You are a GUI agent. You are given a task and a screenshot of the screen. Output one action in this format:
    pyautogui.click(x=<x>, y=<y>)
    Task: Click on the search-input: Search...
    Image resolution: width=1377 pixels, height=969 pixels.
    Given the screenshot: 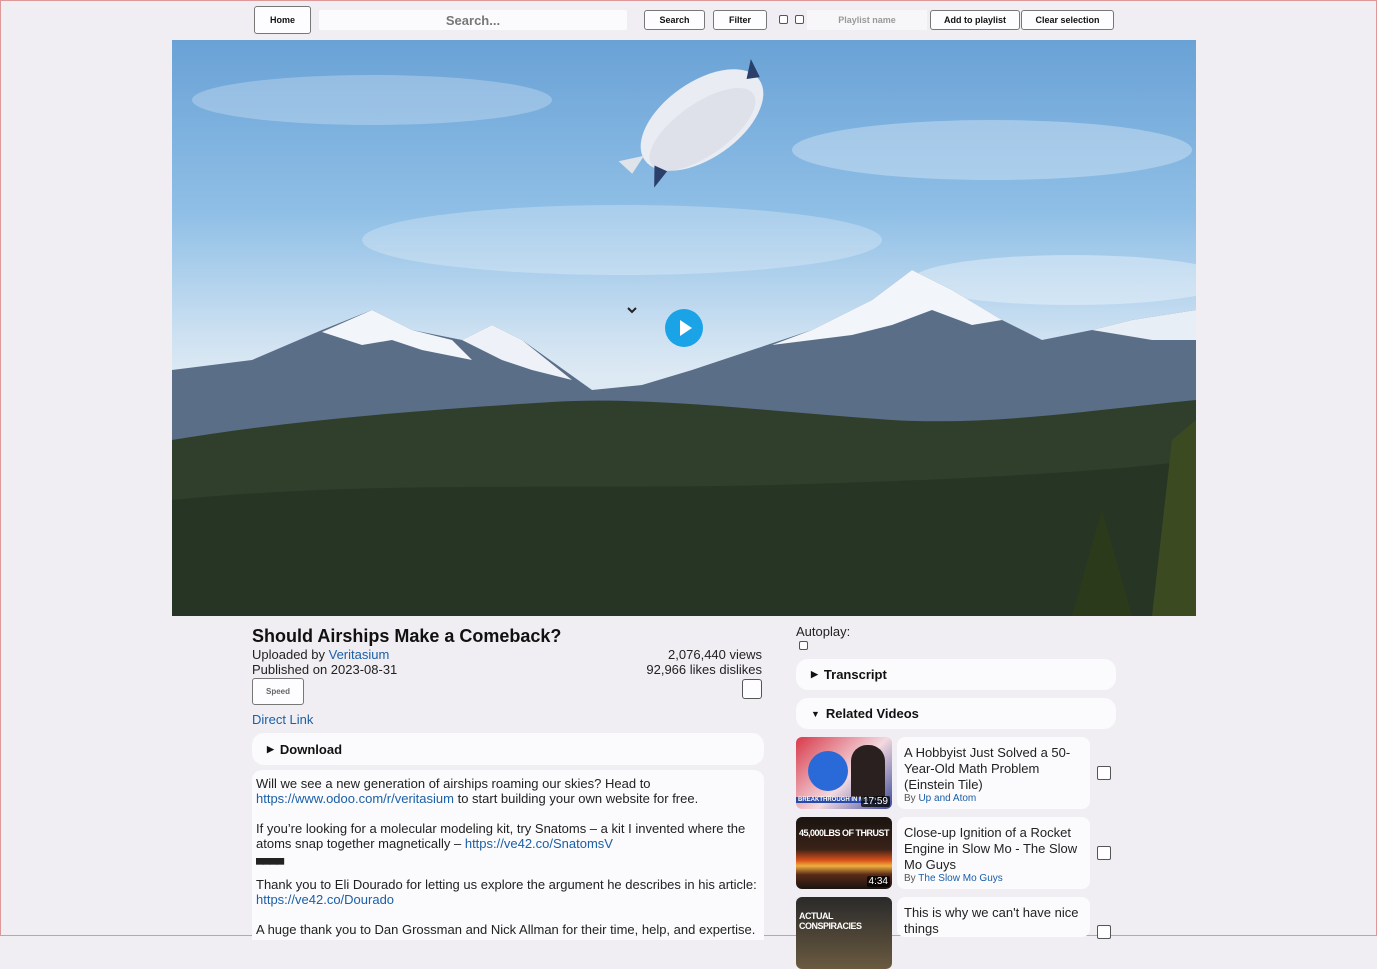 What is the action you would take?
    pyautogui.click(x=473, y=20)
    